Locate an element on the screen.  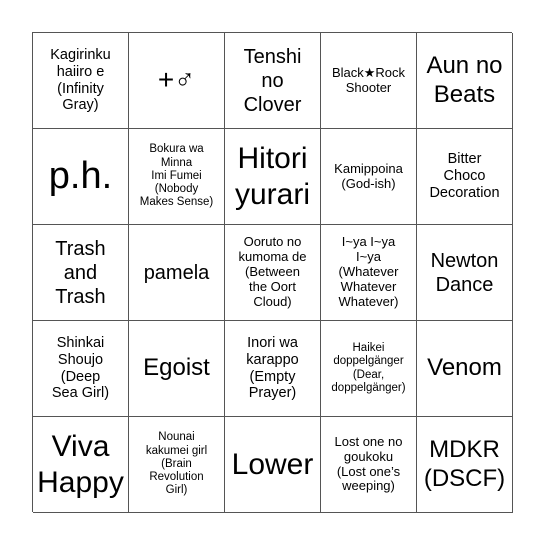
bingo-cell: Inori wa karappo (Empty Prayer) is located at coordinates (273, 369).